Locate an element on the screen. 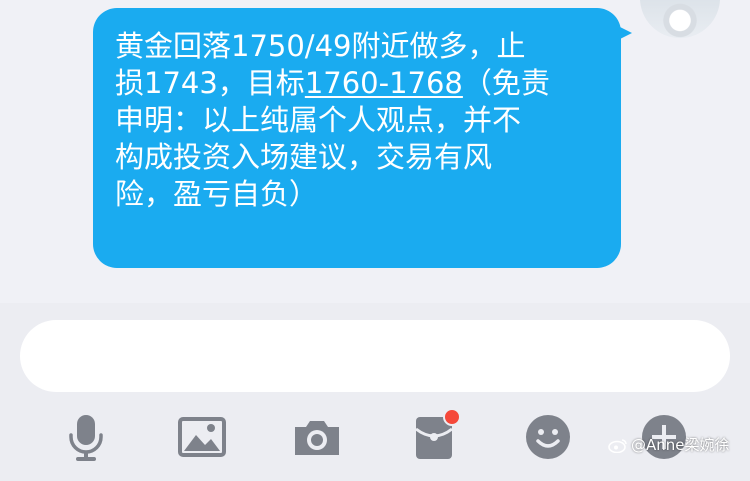  message-line: 险，盈亏自负） is located at coordinates (217, 194).